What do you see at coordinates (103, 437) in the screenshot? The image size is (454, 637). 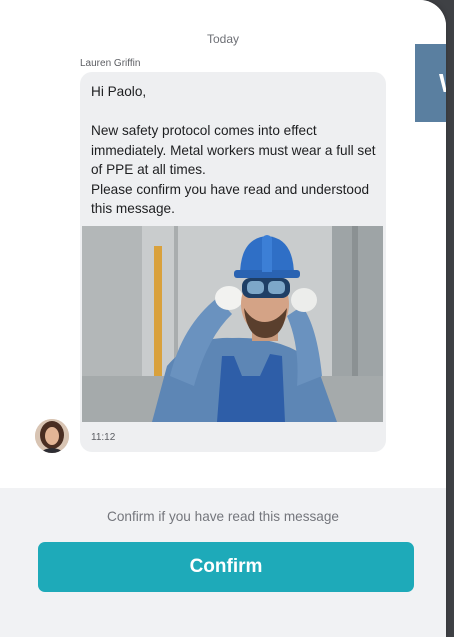 I see `message-time: 11:12` at bounding box center [103, 437].